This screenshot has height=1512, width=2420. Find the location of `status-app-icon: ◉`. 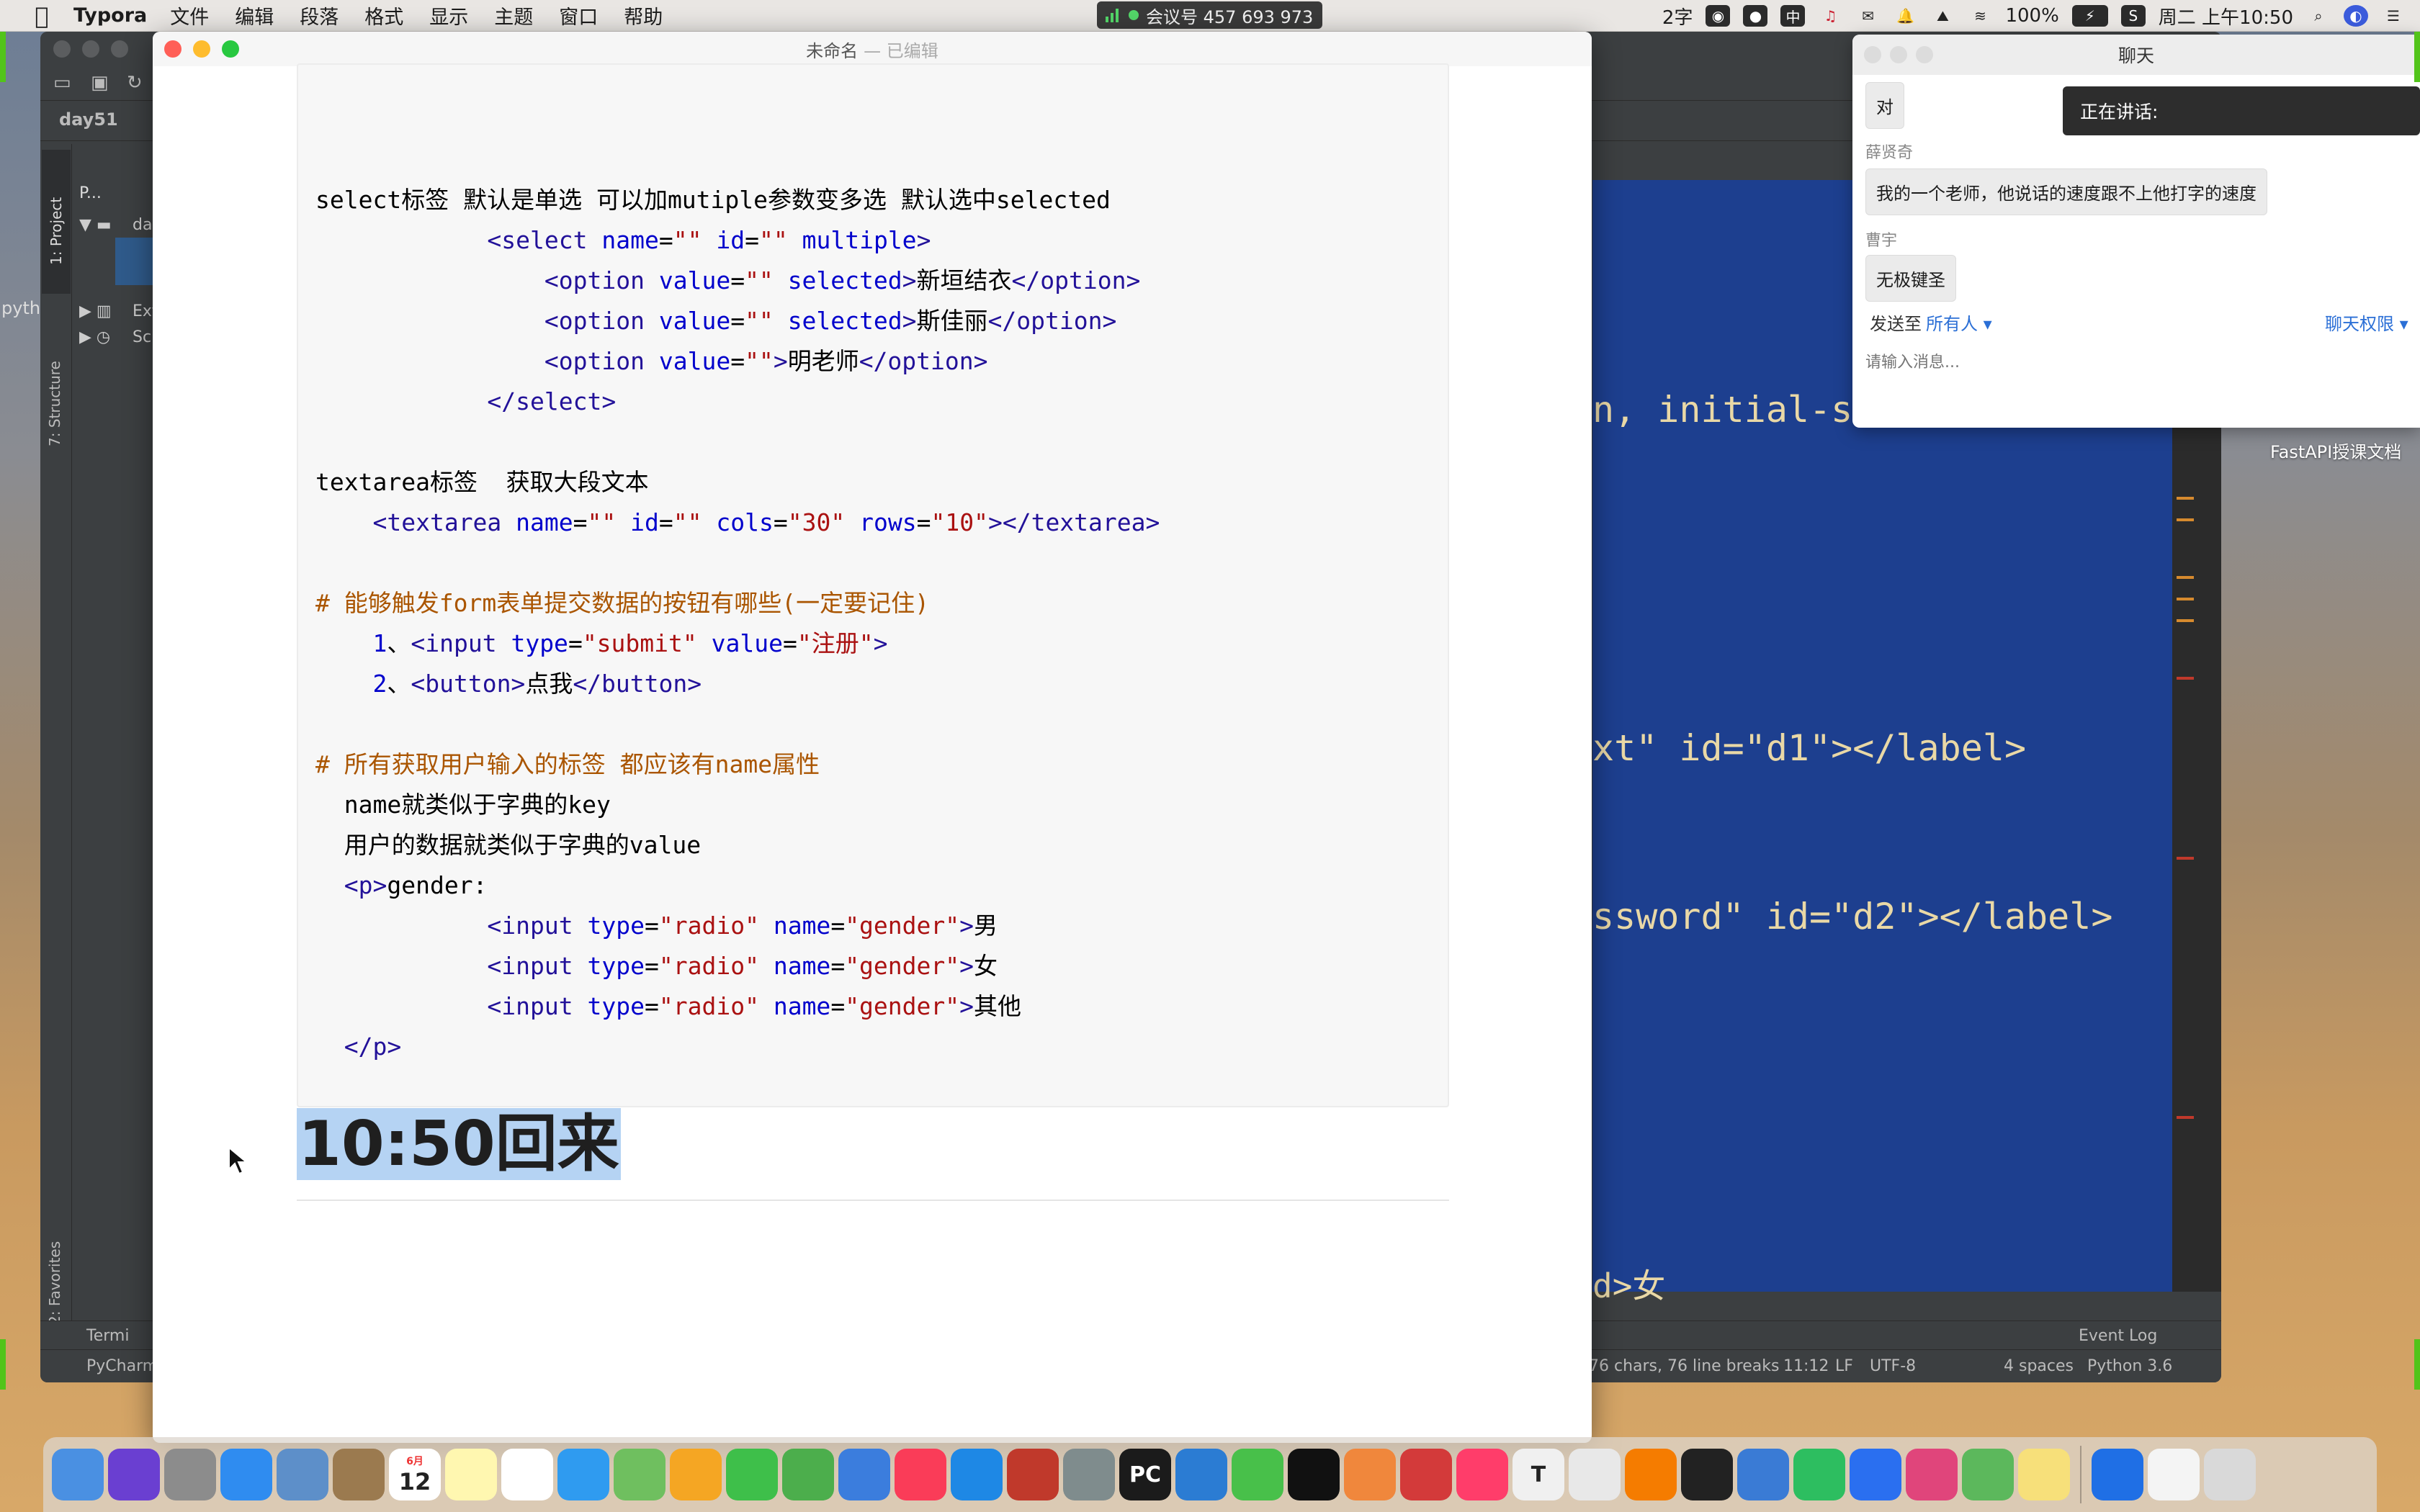

status-app-icon: ◉ is located at coordinates (1718, 16).